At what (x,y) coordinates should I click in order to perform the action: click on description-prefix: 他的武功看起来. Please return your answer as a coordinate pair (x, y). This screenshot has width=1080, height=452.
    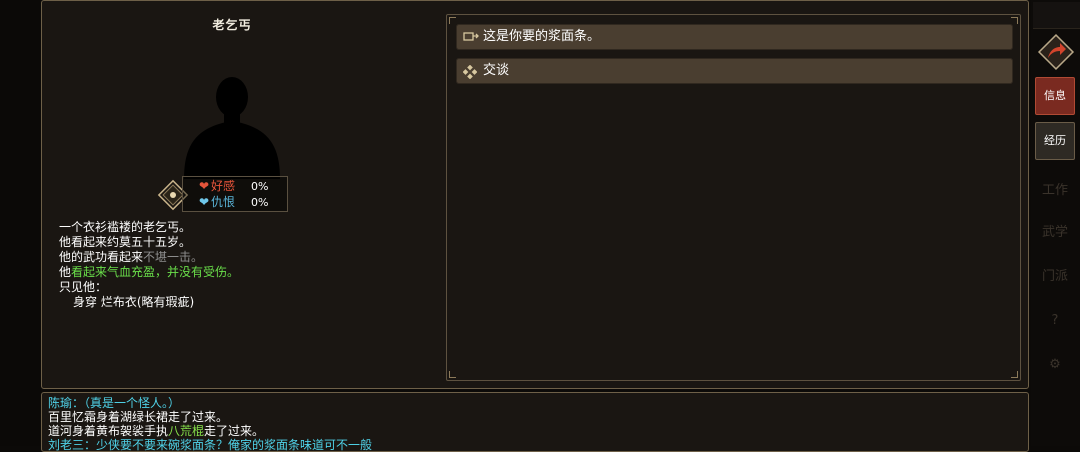
    Looking at the image, I should click on (101, 257).